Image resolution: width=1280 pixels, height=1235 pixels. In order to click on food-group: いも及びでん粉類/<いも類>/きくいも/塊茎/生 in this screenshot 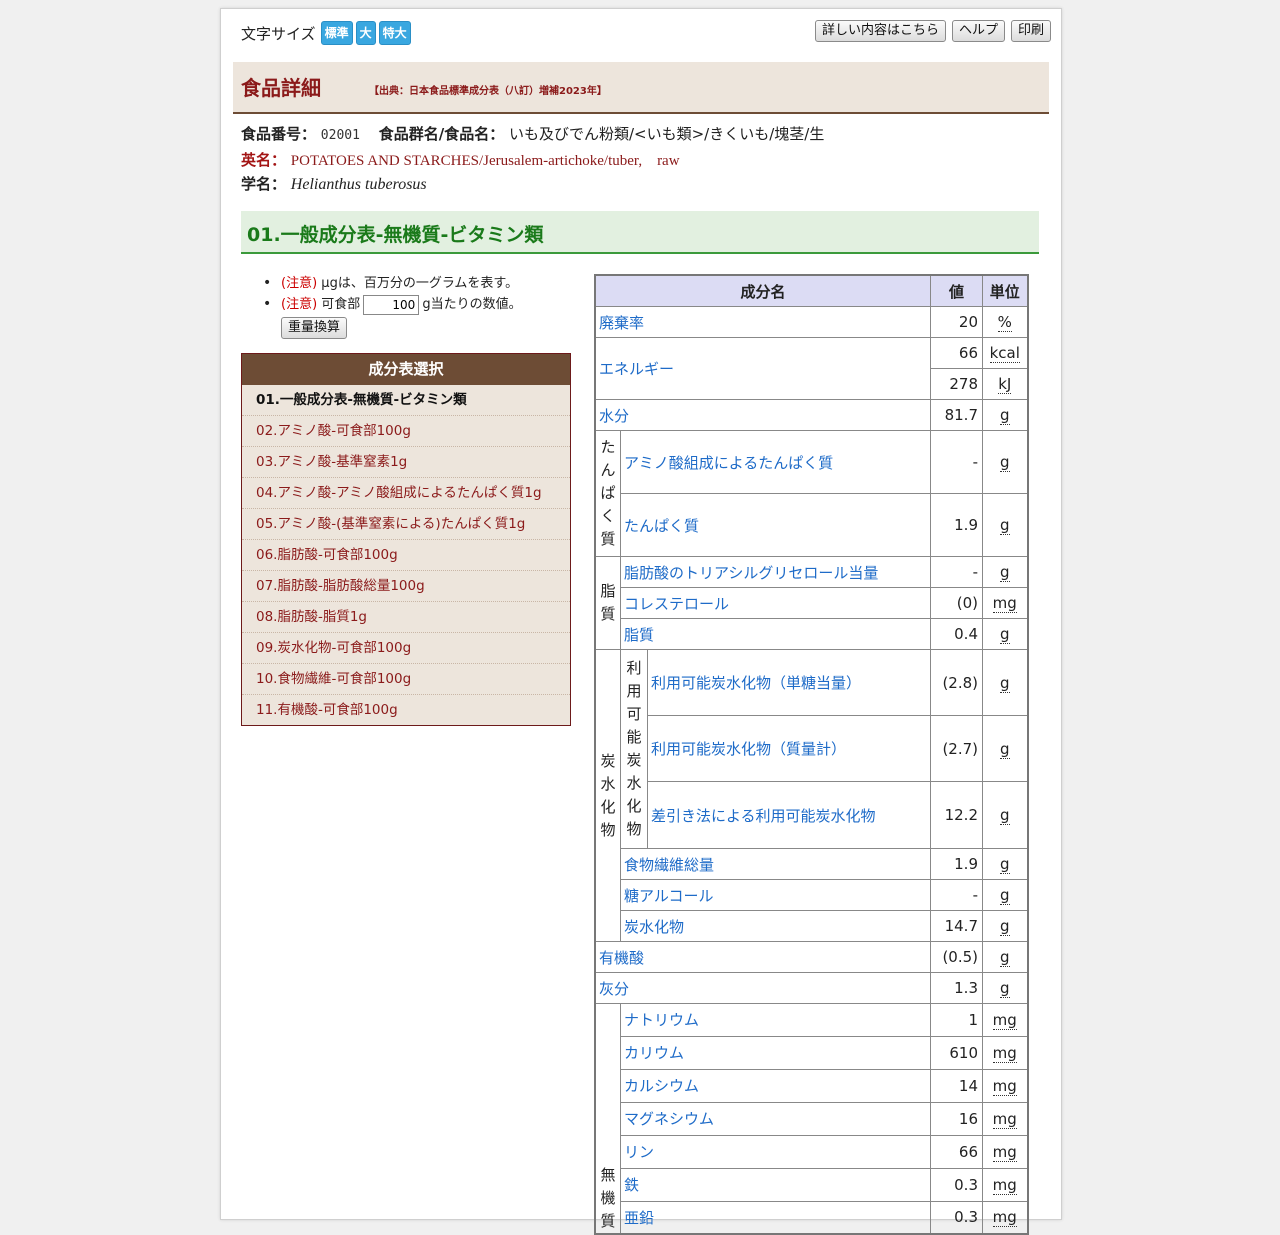, I will do `click(666, 134)`.